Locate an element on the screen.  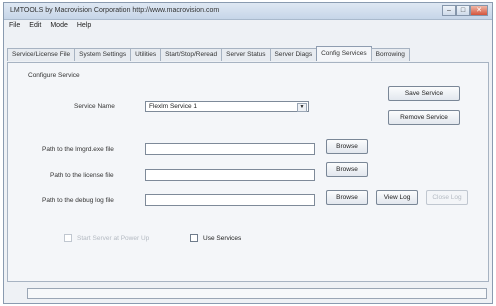
window-controls: – □ ✕ is located at coordinates (465, 10).